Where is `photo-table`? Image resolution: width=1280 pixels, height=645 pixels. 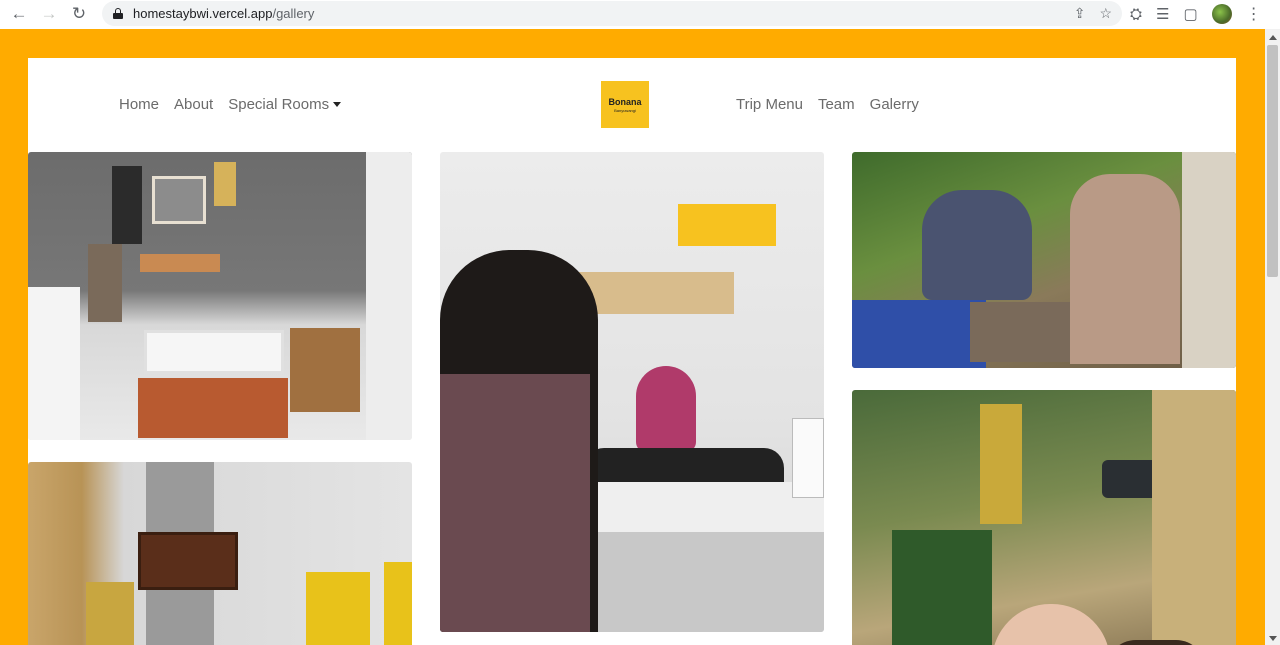
photo-table is located at coordinates (213, 408).